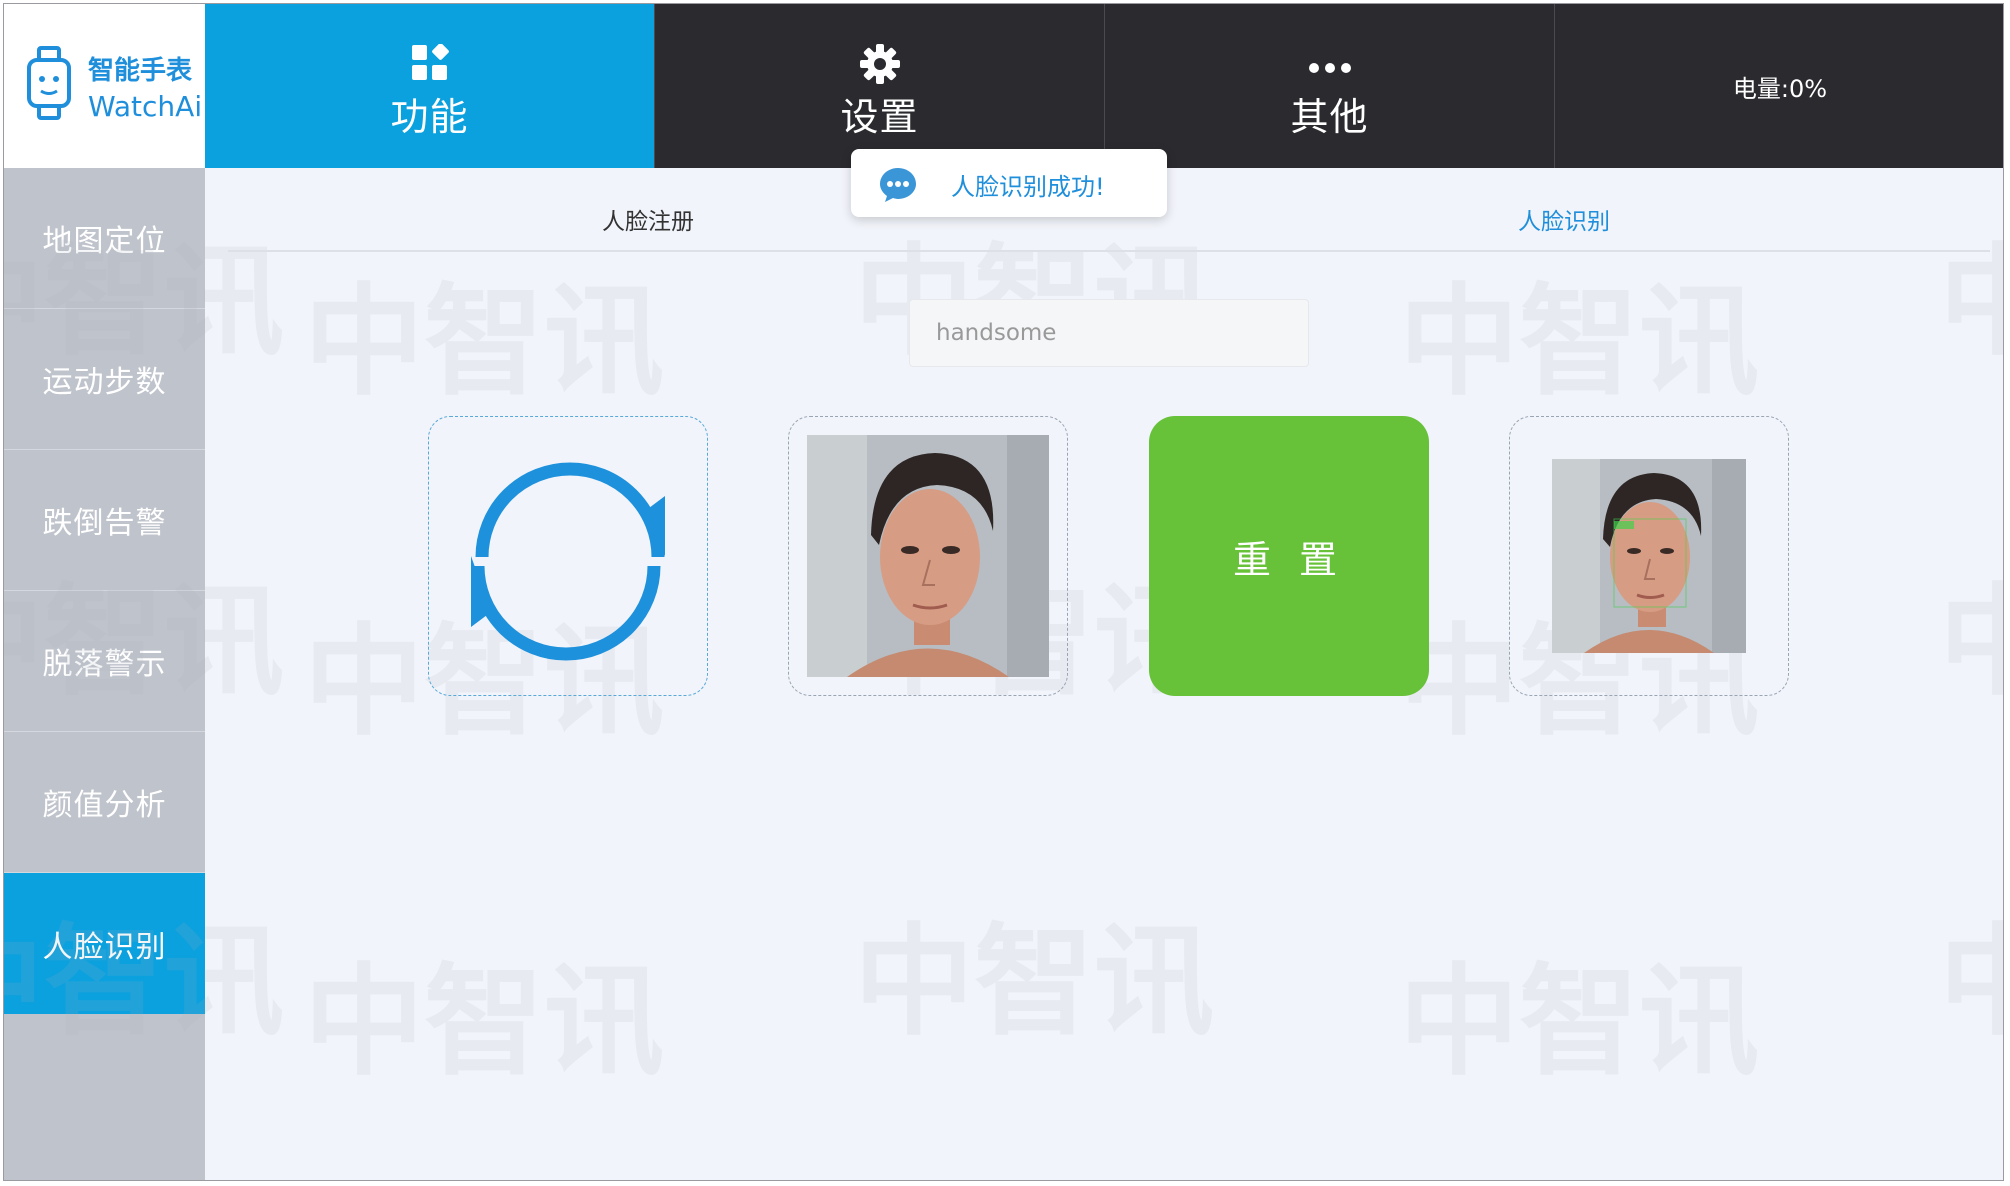 The height and width of the screenshot is (1186, 2010). Describe the element at coordinates (1028, 187) in the screenshot. I see `toast-message: 人脸识别成功!` at that location.